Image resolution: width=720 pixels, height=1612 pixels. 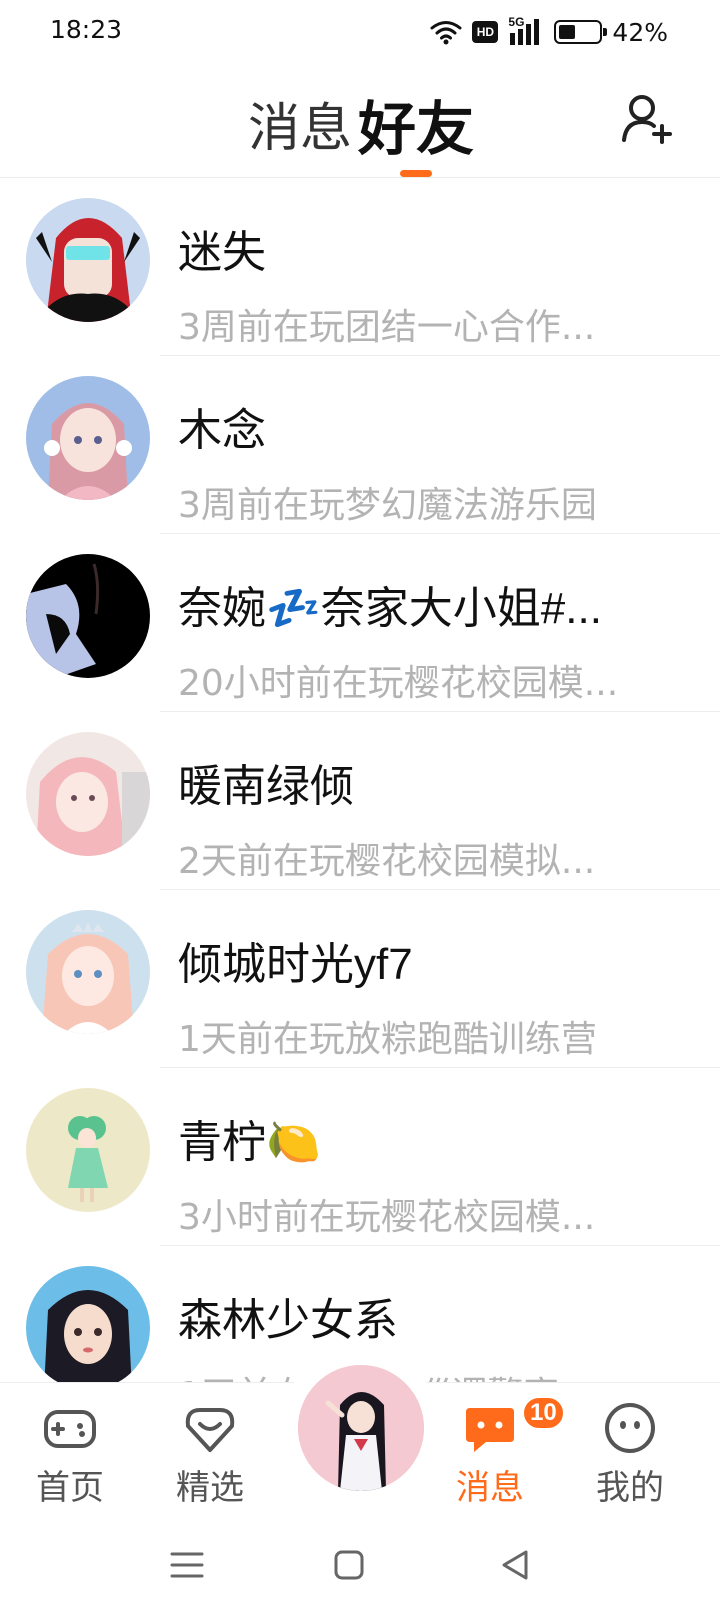 What do you see at coordinates (266, 786) in the screenshot?
I see `friend-name: 暖南绿倾` at bounding box center [266, 786].